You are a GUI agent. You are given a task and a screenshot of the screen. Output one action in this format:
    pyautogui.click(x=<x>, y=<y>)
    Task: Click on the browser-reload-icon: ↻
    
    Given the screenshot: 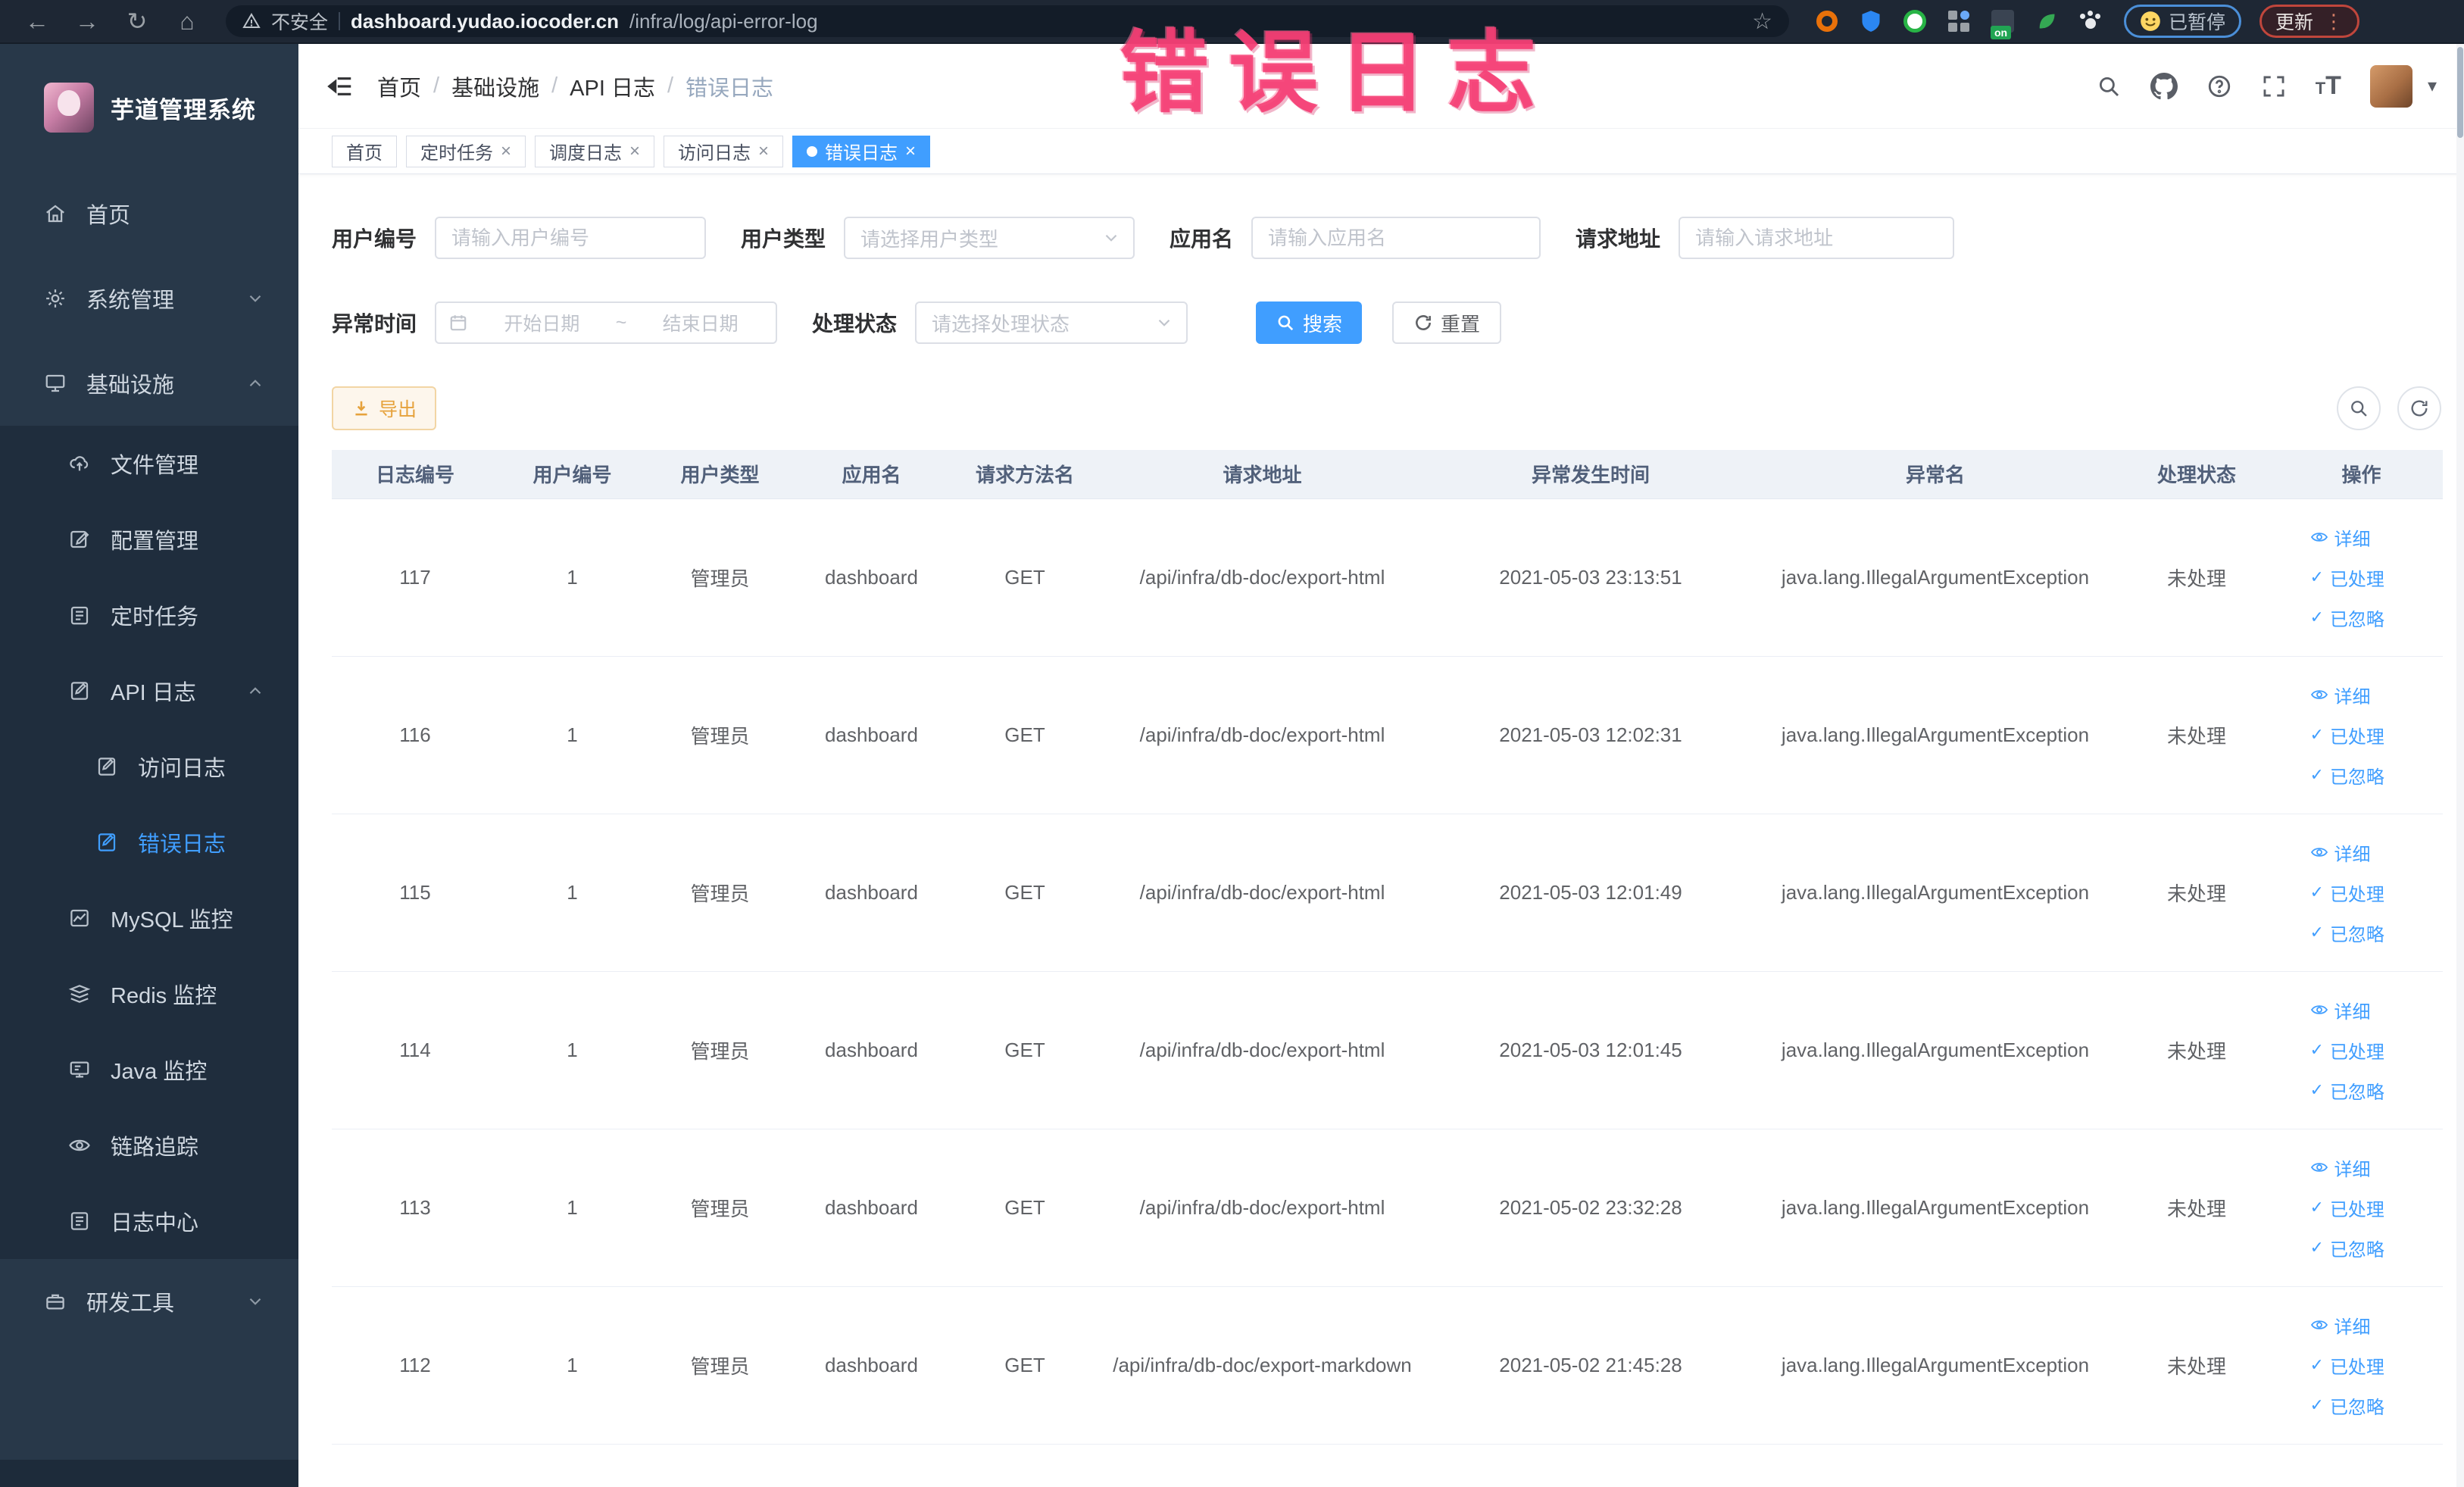 What is the action you would take?
    pyautogui.click(x=137, y=21)
    